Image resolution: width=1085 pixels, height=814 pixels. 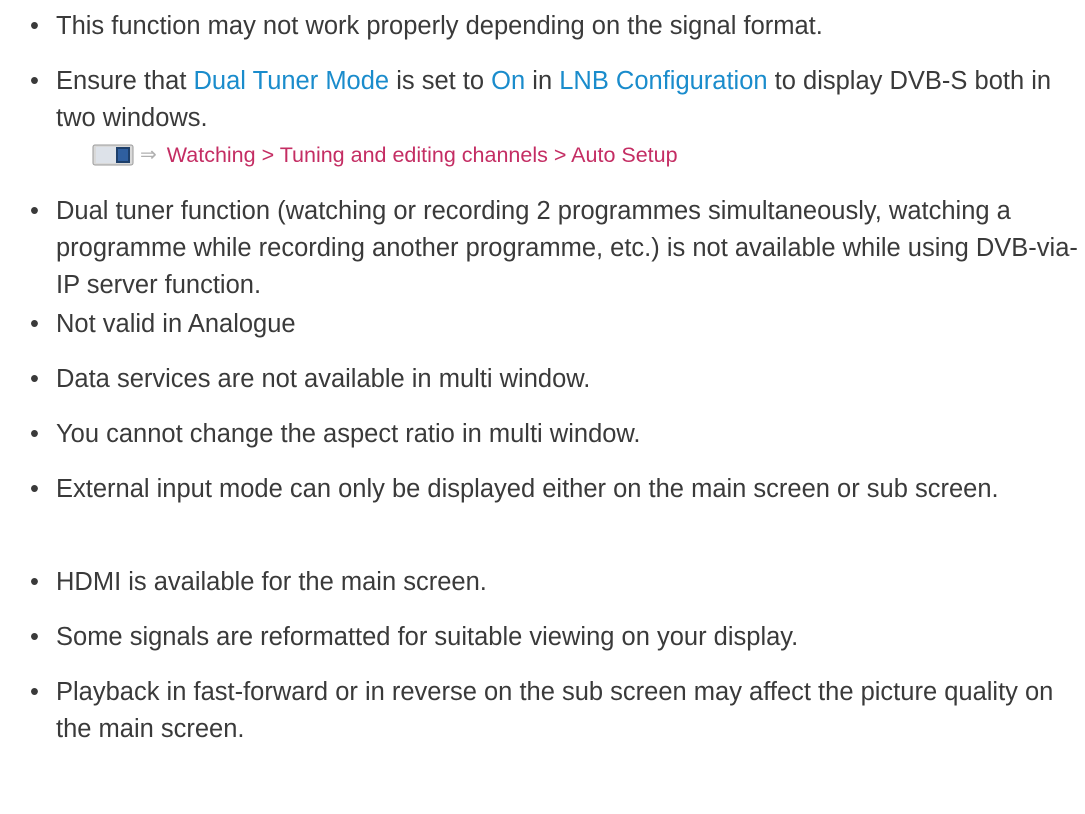 I want to click on tv-manual-icon, so click(x=113, y=155).